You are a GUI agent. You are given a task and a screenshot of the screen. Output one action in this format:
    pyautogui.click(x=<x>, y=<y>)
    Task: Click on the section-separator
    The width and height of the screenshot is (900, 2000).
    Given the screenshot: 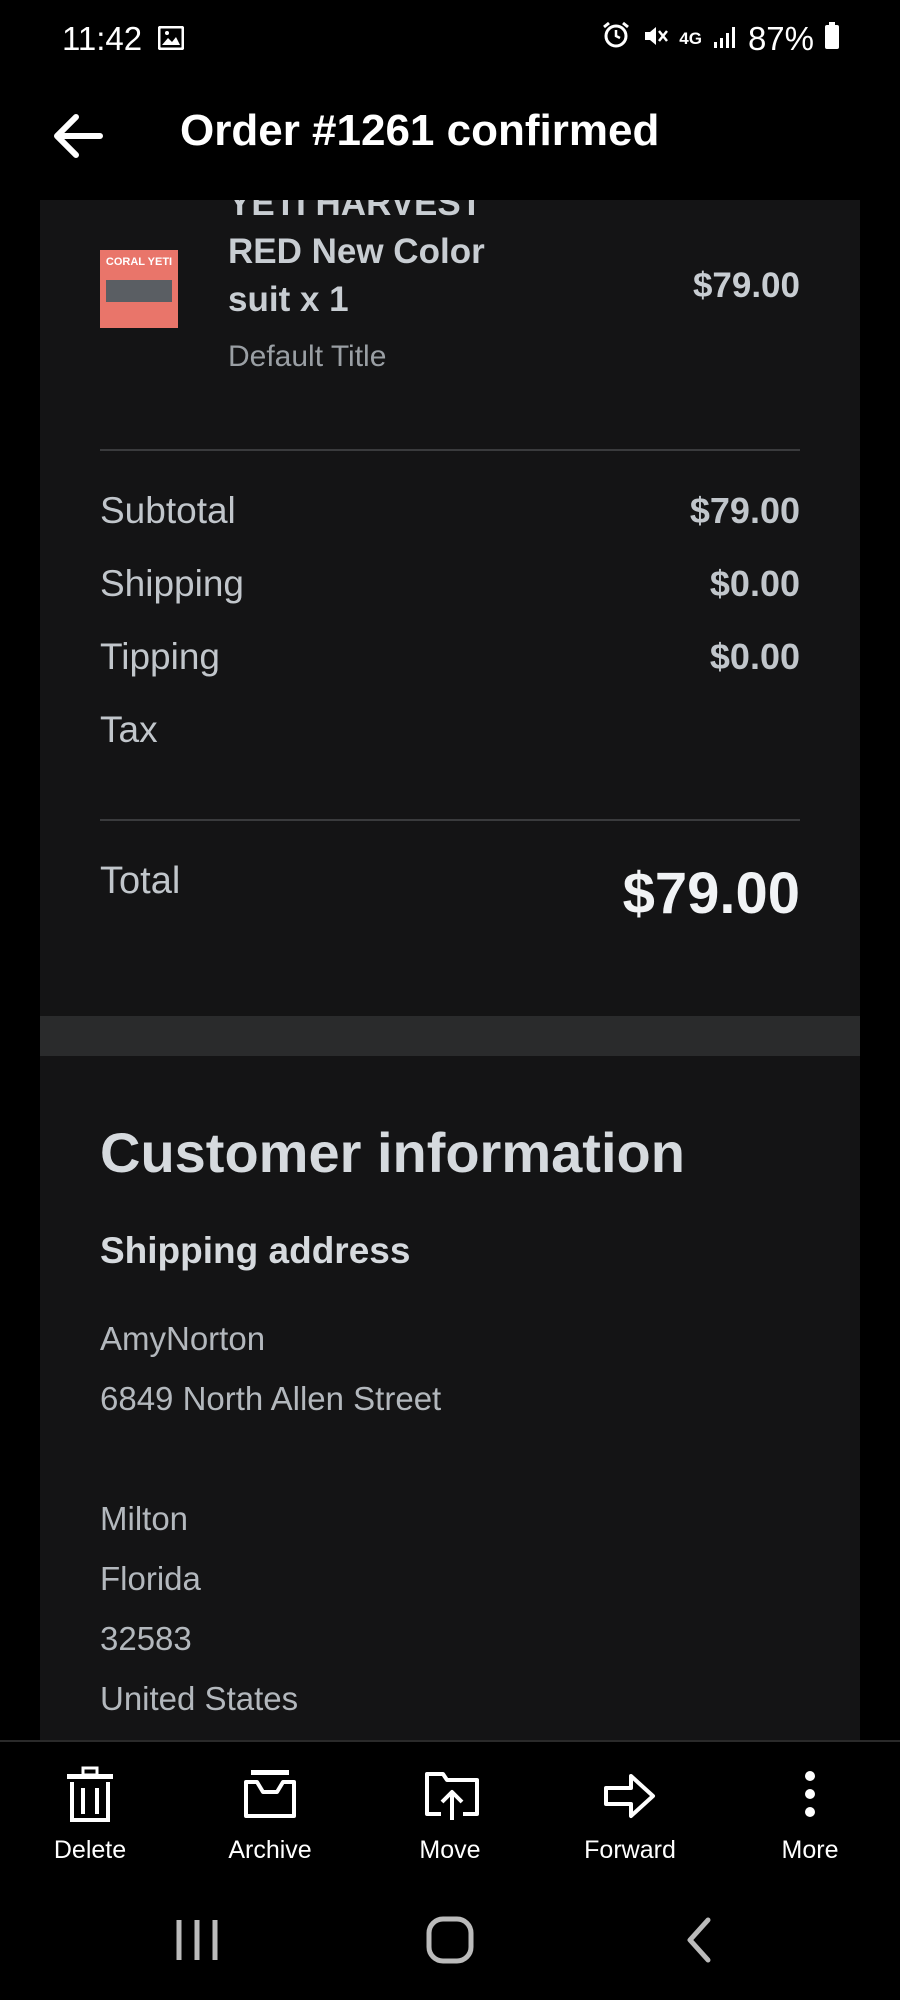 What is the action you would take?
    pyautogui.click(x=450, y=1036)
    